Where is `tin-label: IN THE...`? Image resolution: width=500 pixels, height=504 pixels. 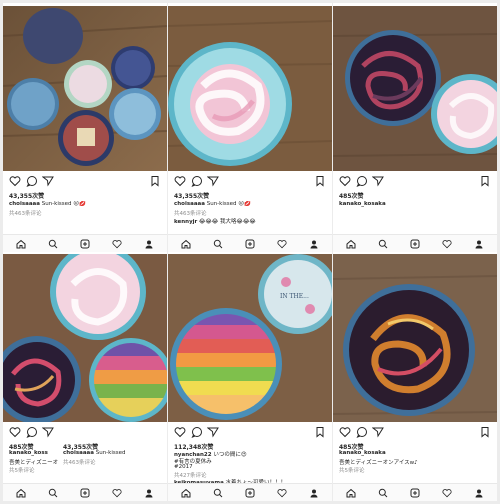 tin-label: IN THE... is located at coordinates (294, 296).